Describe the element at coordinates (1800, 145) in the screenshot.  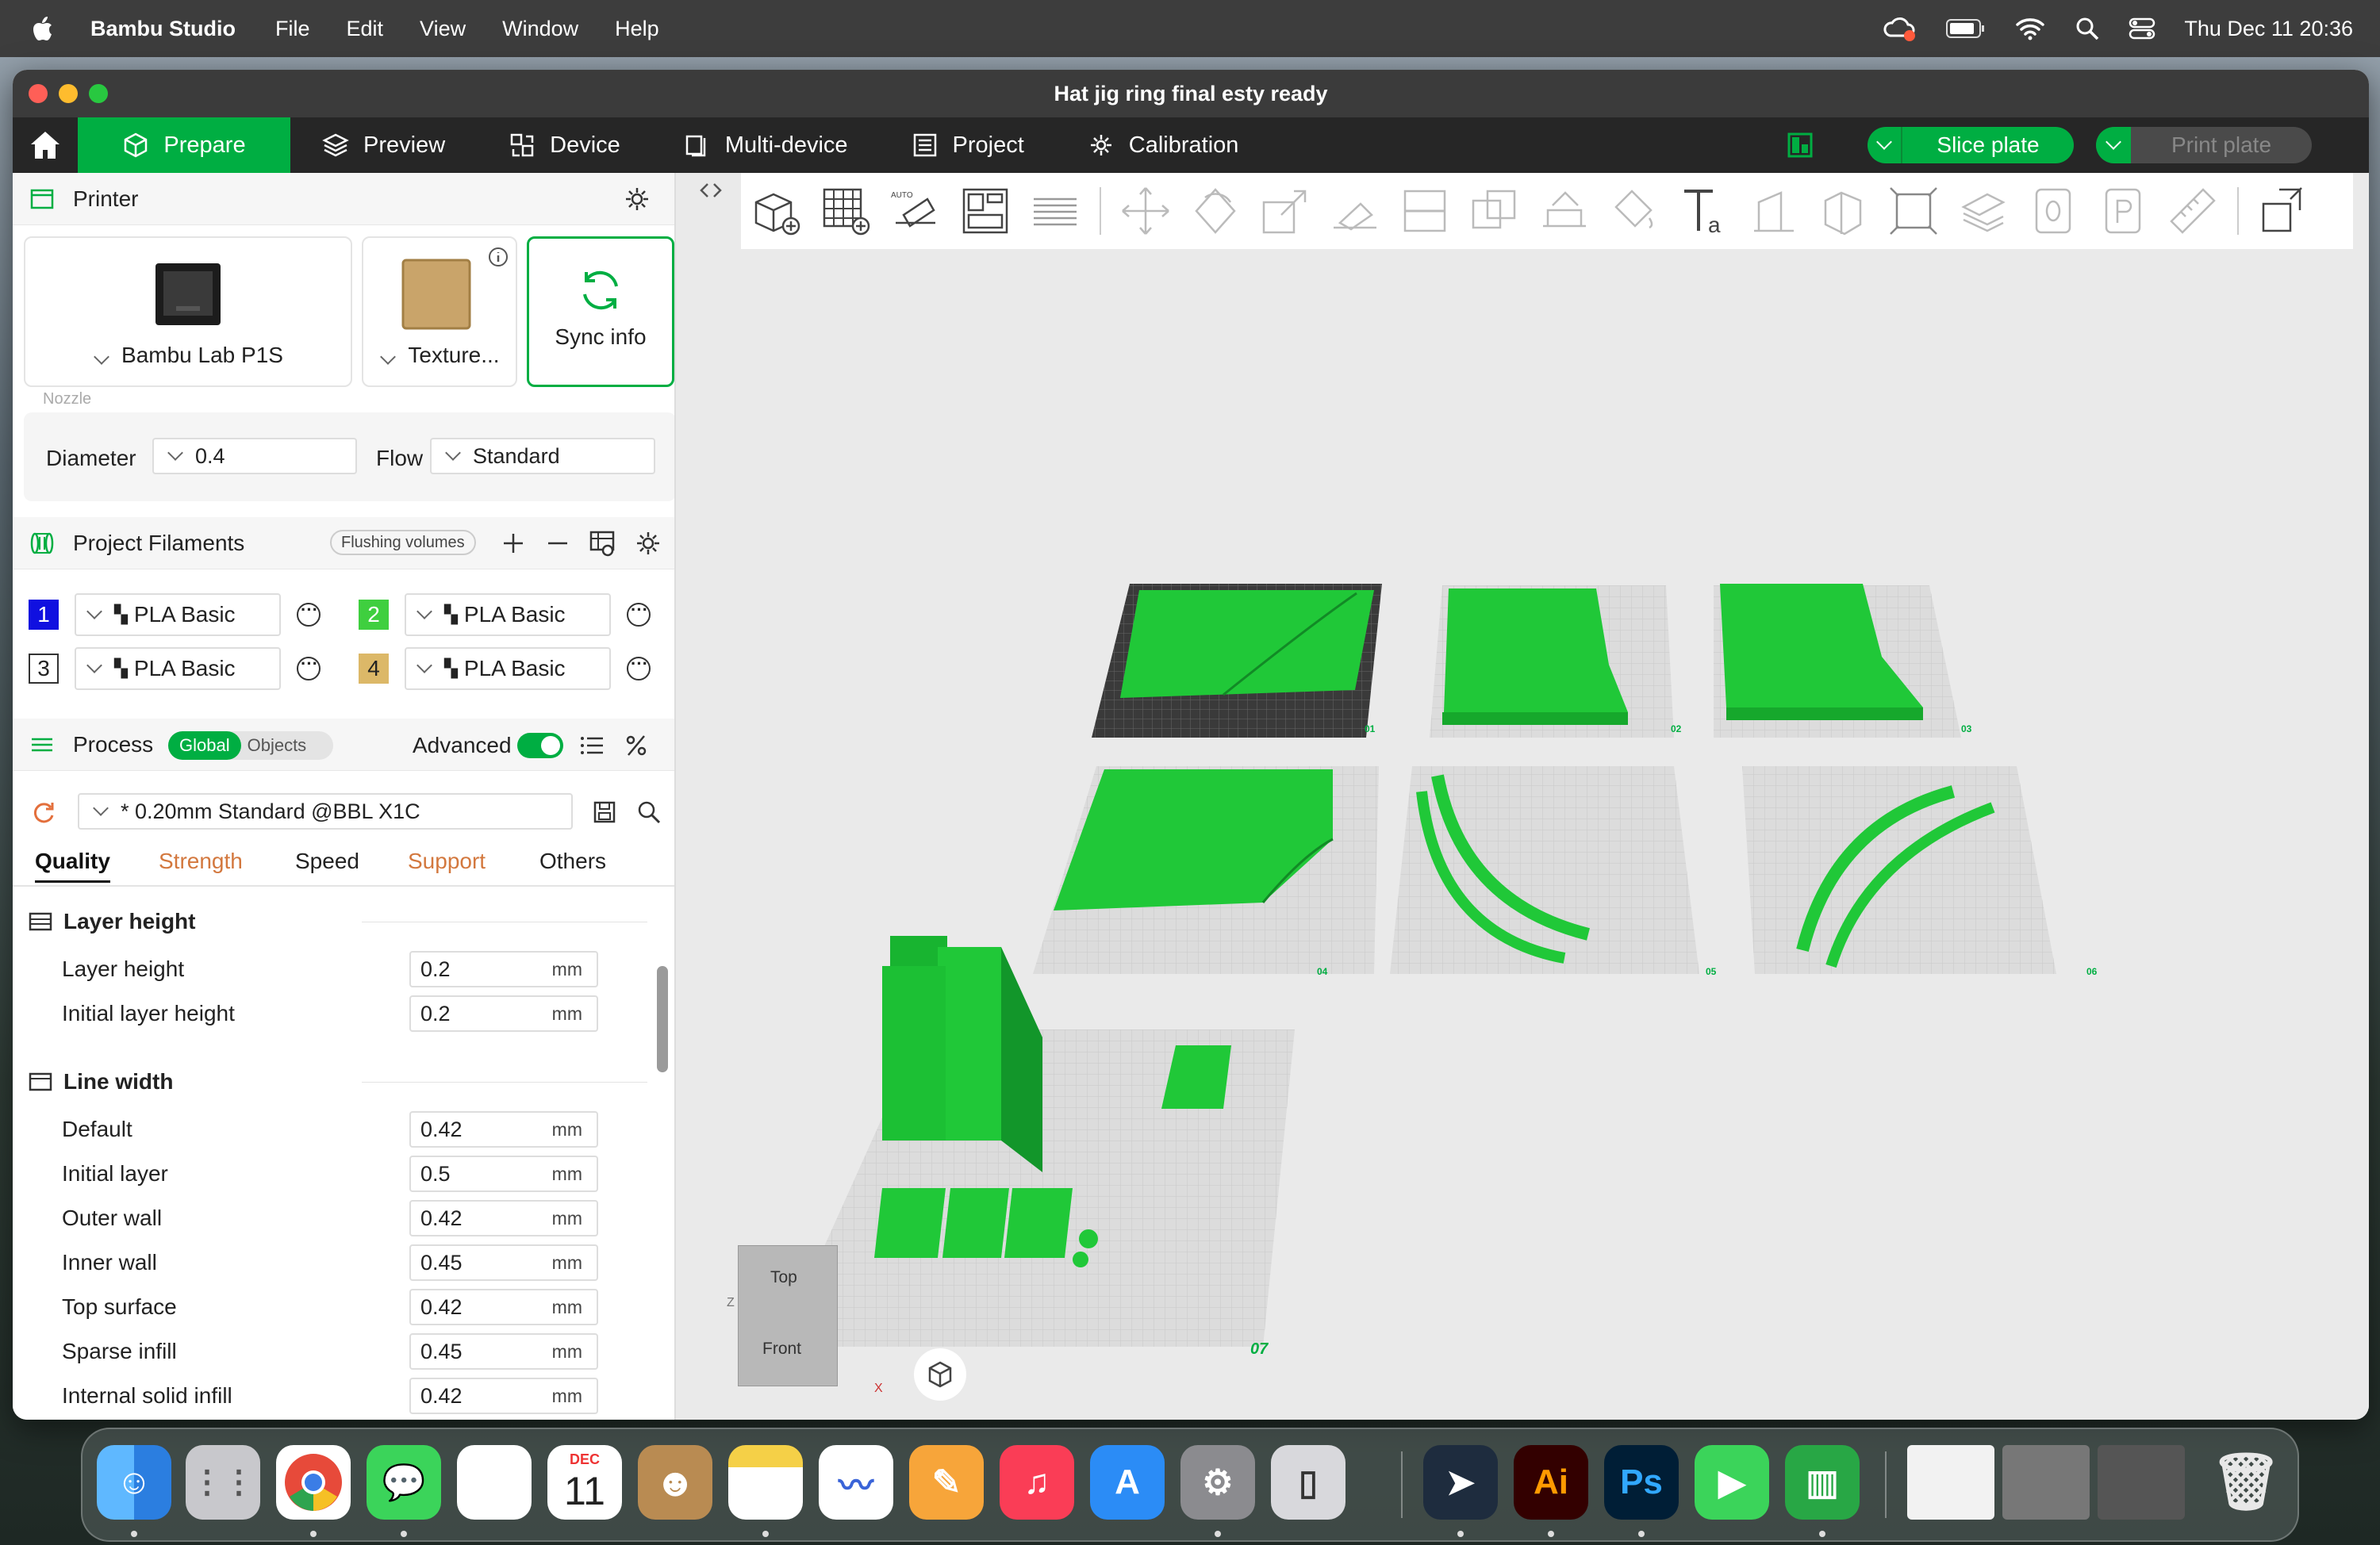
I see `plate-layout-icon` at that location.